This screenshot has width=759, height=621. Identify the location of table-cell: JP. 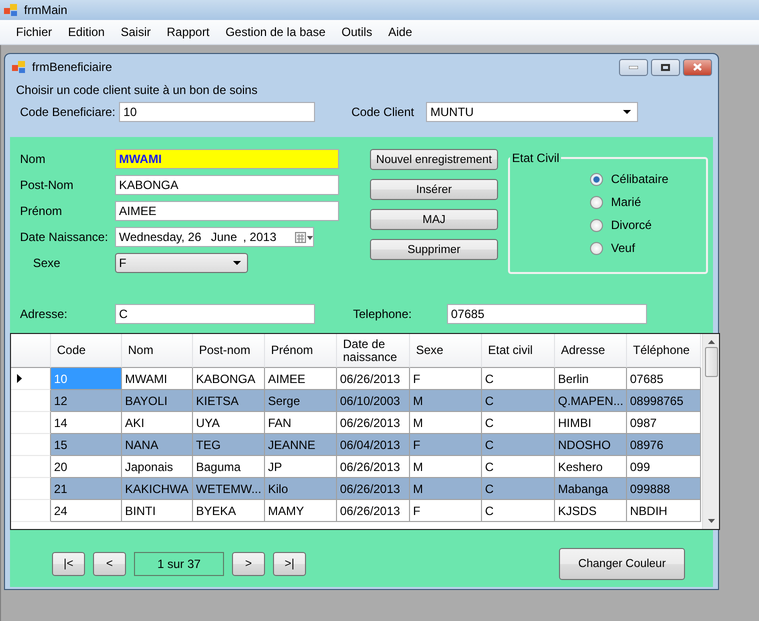
(301, 467).